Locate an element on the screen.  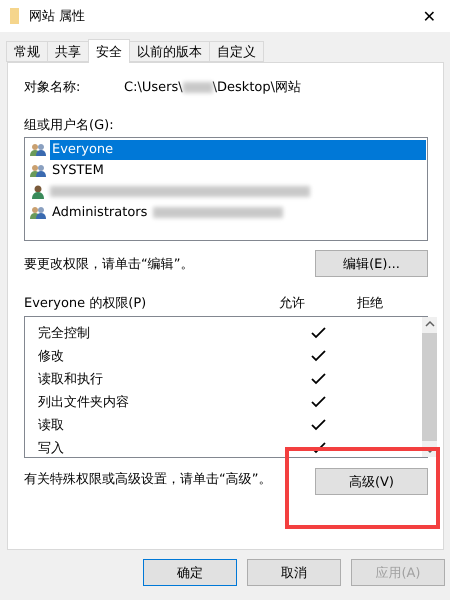
permission-name: 读取和执行 is located at coordinates (70, 379).